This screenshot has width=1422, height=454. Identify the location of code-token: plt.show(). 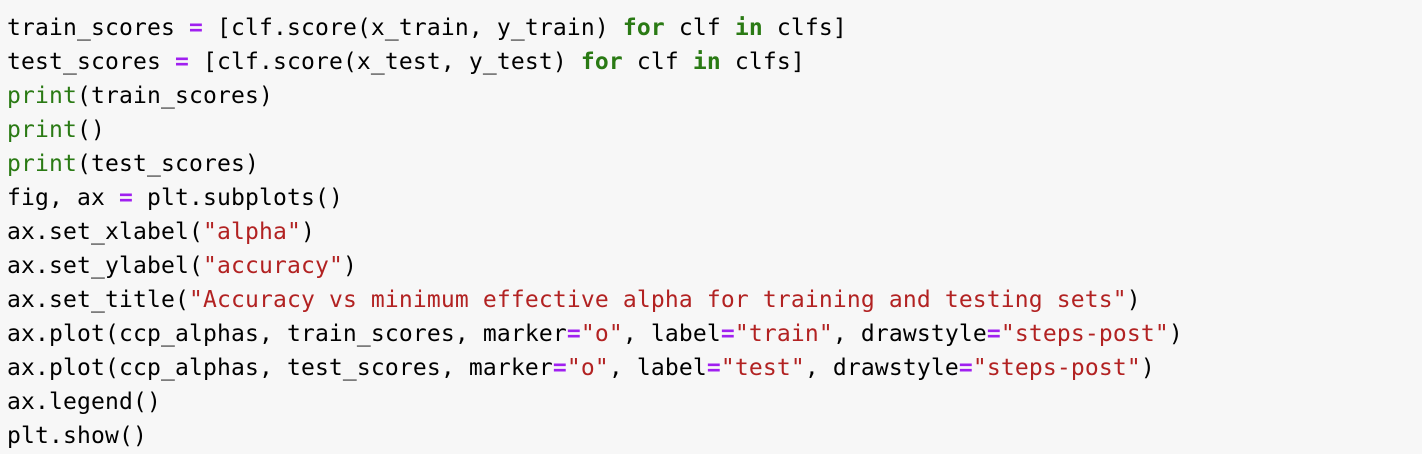
(77, 436).